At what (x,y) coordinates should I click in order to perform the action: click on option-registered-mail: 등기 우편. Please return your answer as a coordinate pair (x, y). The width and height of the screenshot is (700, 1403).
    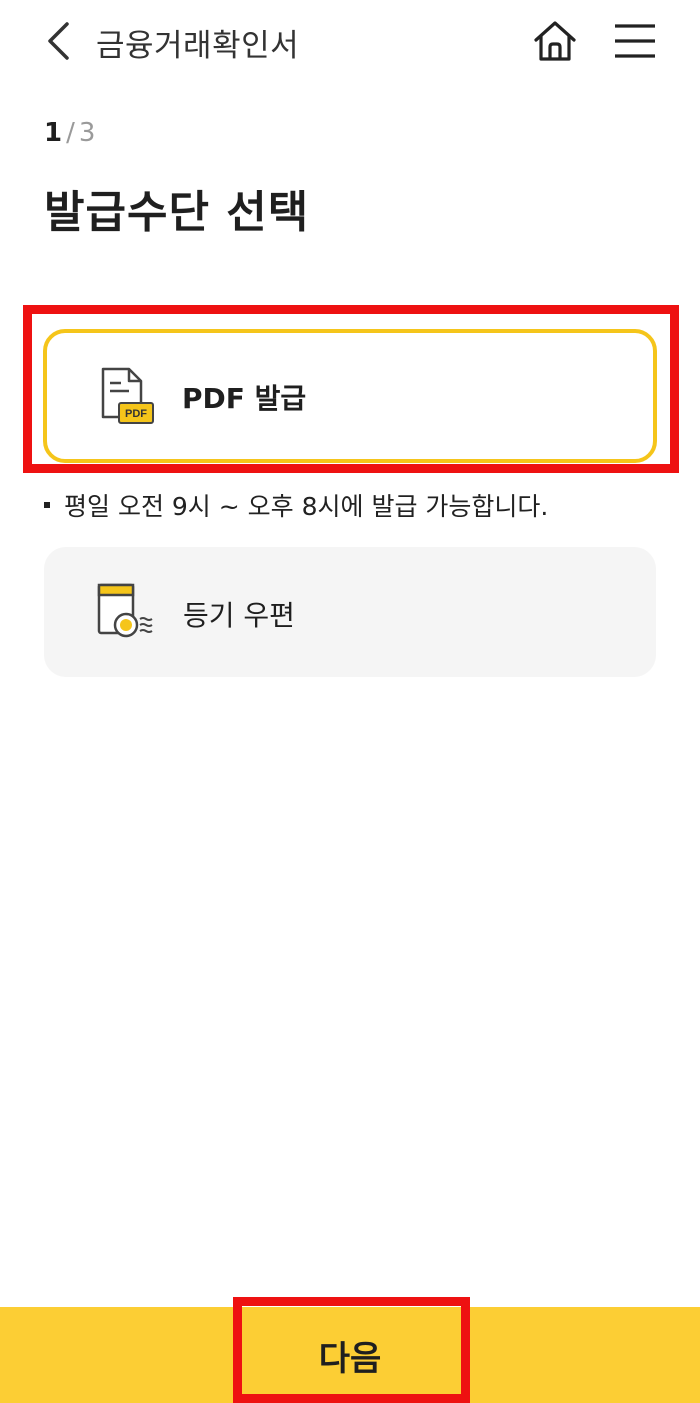
    Looking at the image, I should click on (350, 612).